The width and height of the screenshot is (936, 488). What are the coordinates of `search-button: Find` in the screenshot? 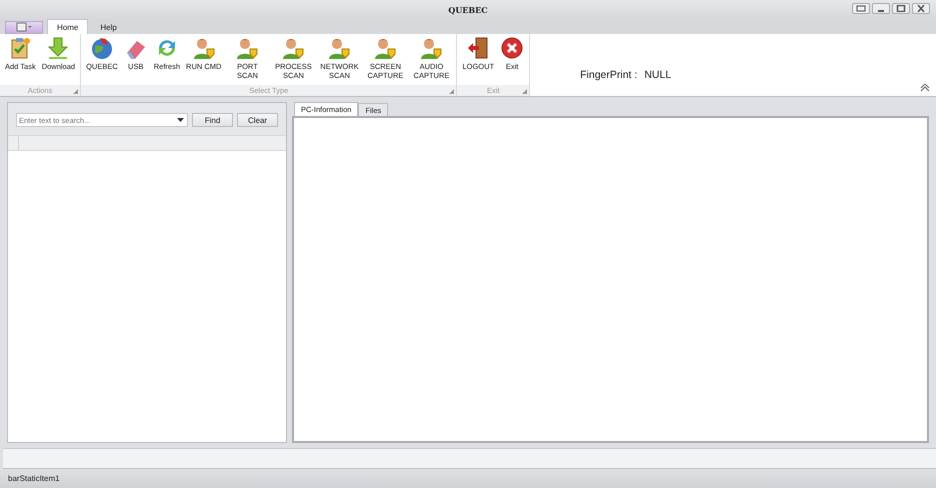 It's located at (212, 120).